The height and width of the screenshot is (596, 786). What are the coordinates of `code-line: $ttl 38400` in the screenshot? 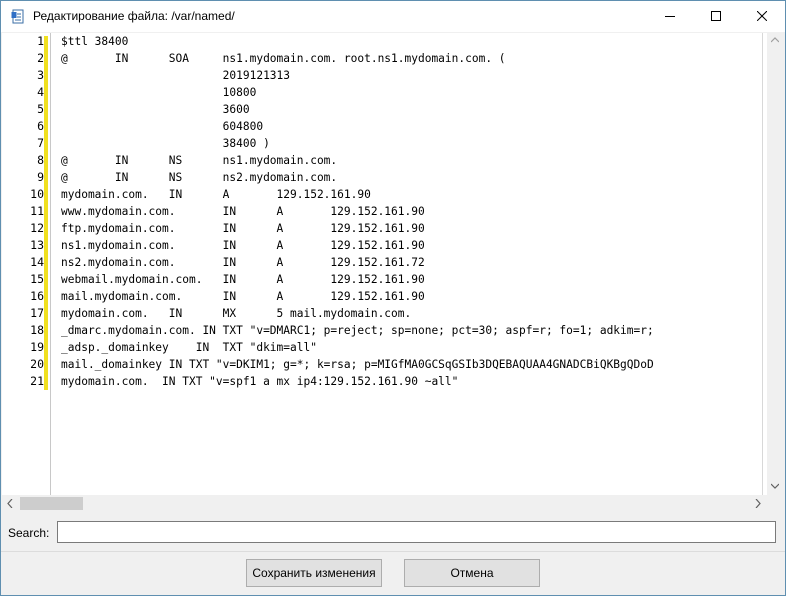 It's located at (94, 41).